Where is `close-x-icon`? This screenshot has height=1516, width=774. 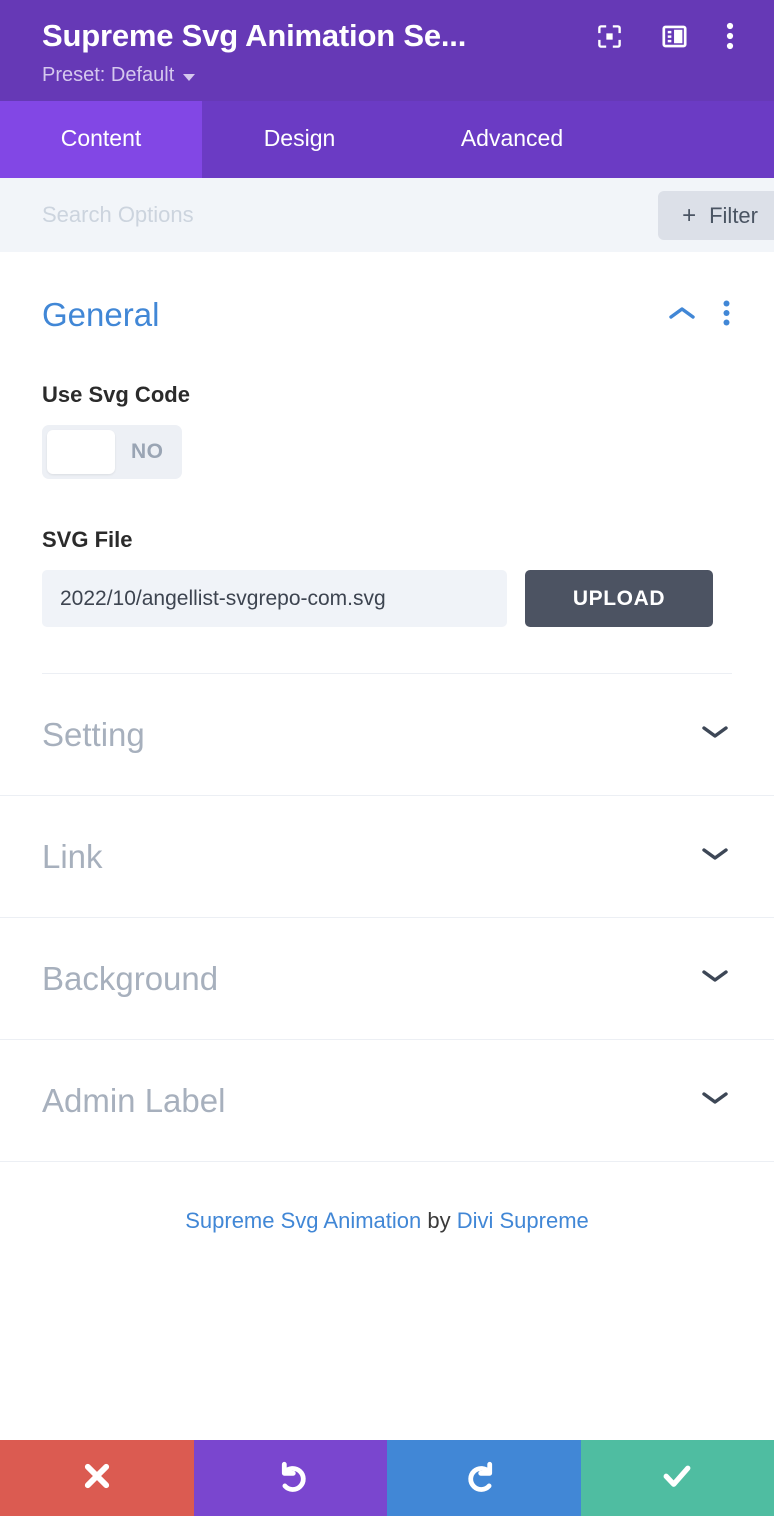
close-x-icon is located at coordinates (97, 1478).